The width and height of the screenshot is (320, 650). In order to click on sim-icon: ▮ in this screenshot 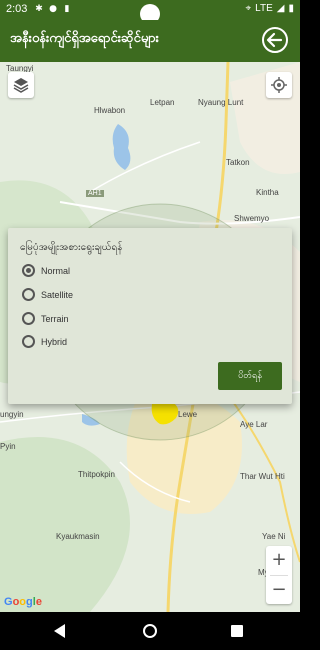, I will do `click(67, 9)`.